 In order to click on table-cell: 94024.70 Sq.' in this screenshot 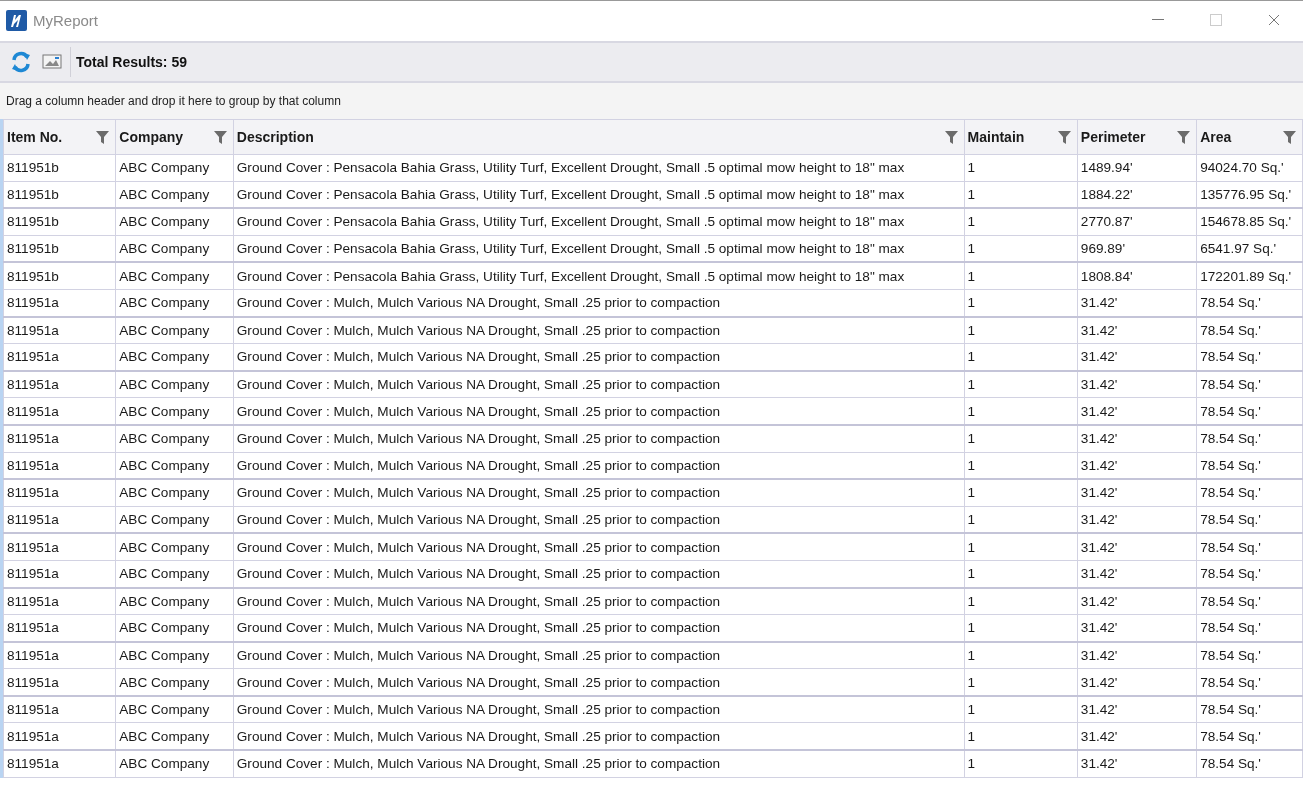, I will do `click(1249, 168)`.